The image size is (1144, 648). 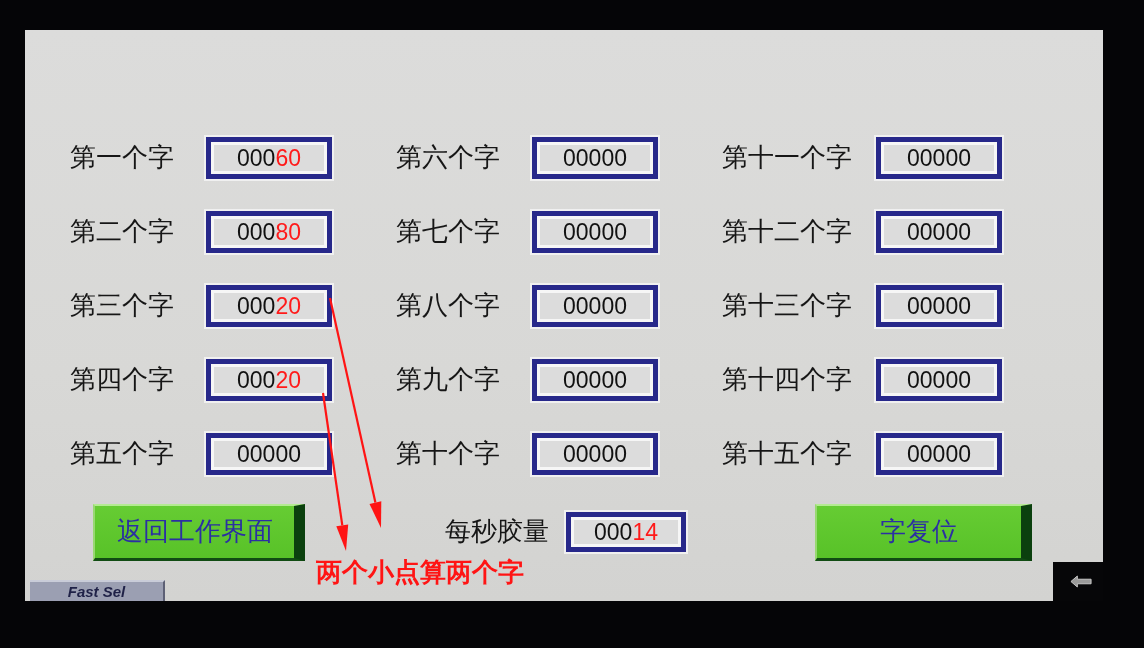 I want to click on field-label: 第十三个字, so click(x=787, y=306).